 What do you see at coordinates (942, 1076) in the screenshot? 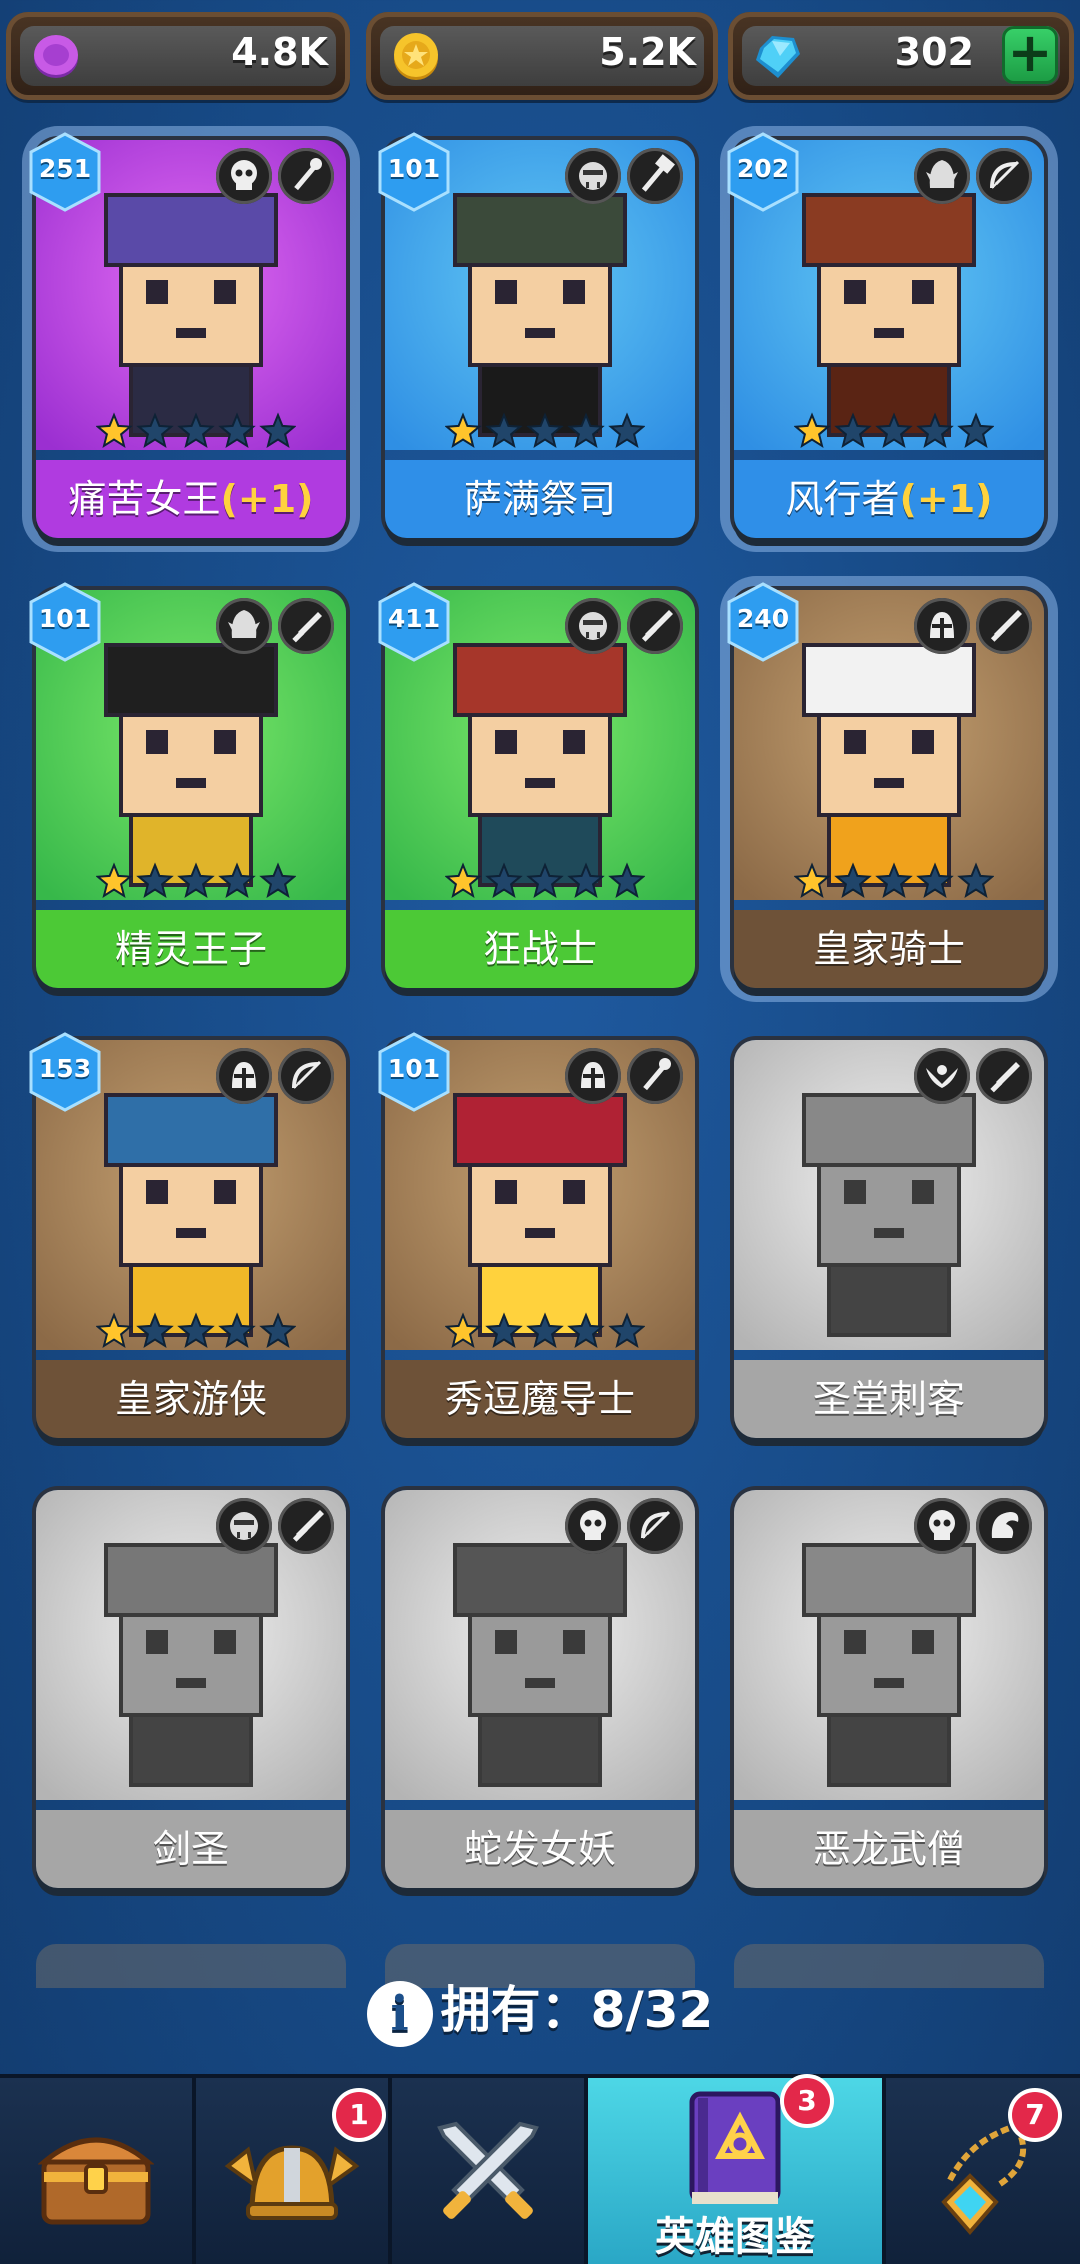
I see `wings-faction-icon` at bounding box center [942, 1076].